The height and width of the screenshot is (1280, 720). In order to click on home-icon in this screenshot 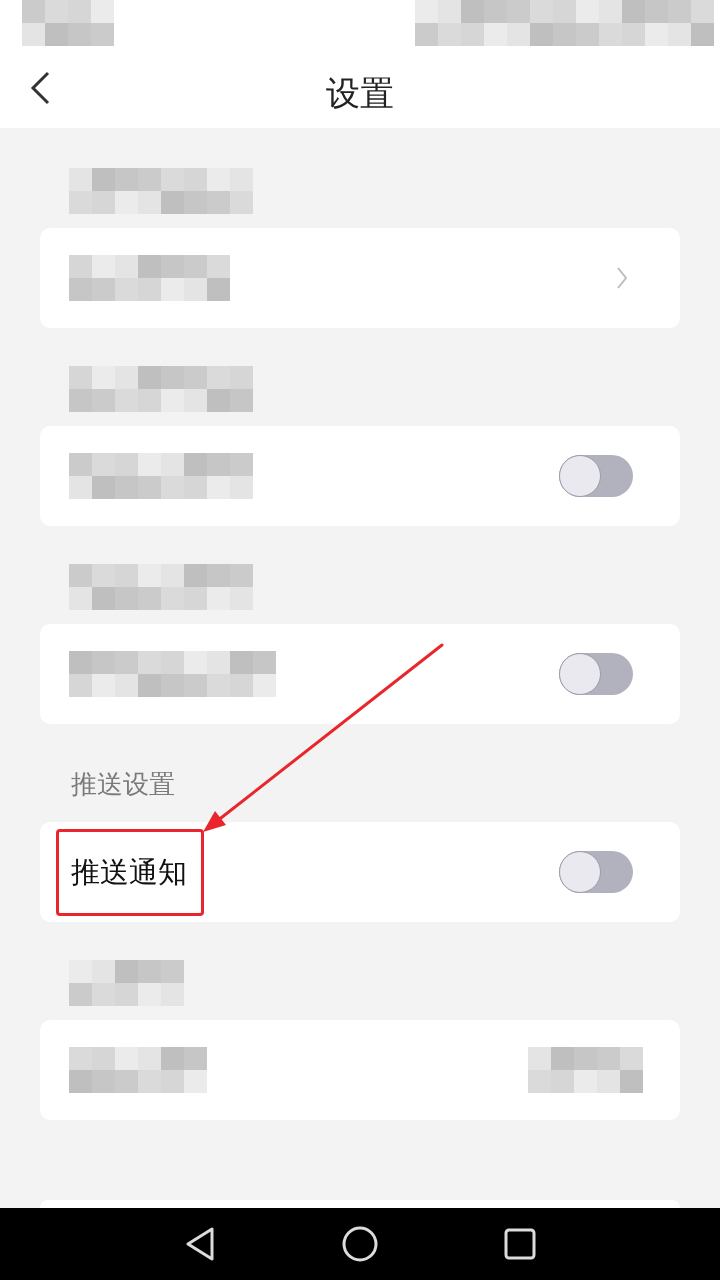, I will do `click(360, 1244)`.